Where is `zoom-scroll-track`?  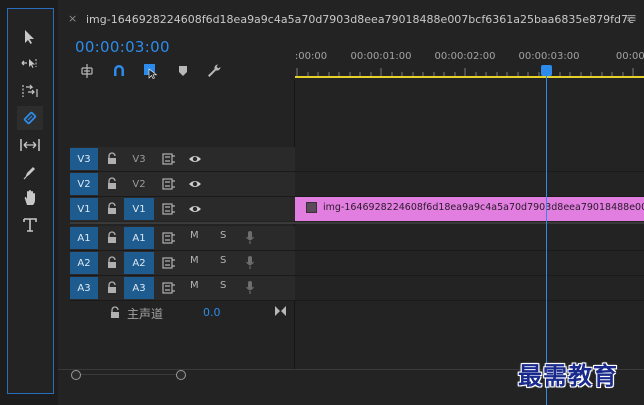
zoom-scroll-track is located at coordinates (129, 374).